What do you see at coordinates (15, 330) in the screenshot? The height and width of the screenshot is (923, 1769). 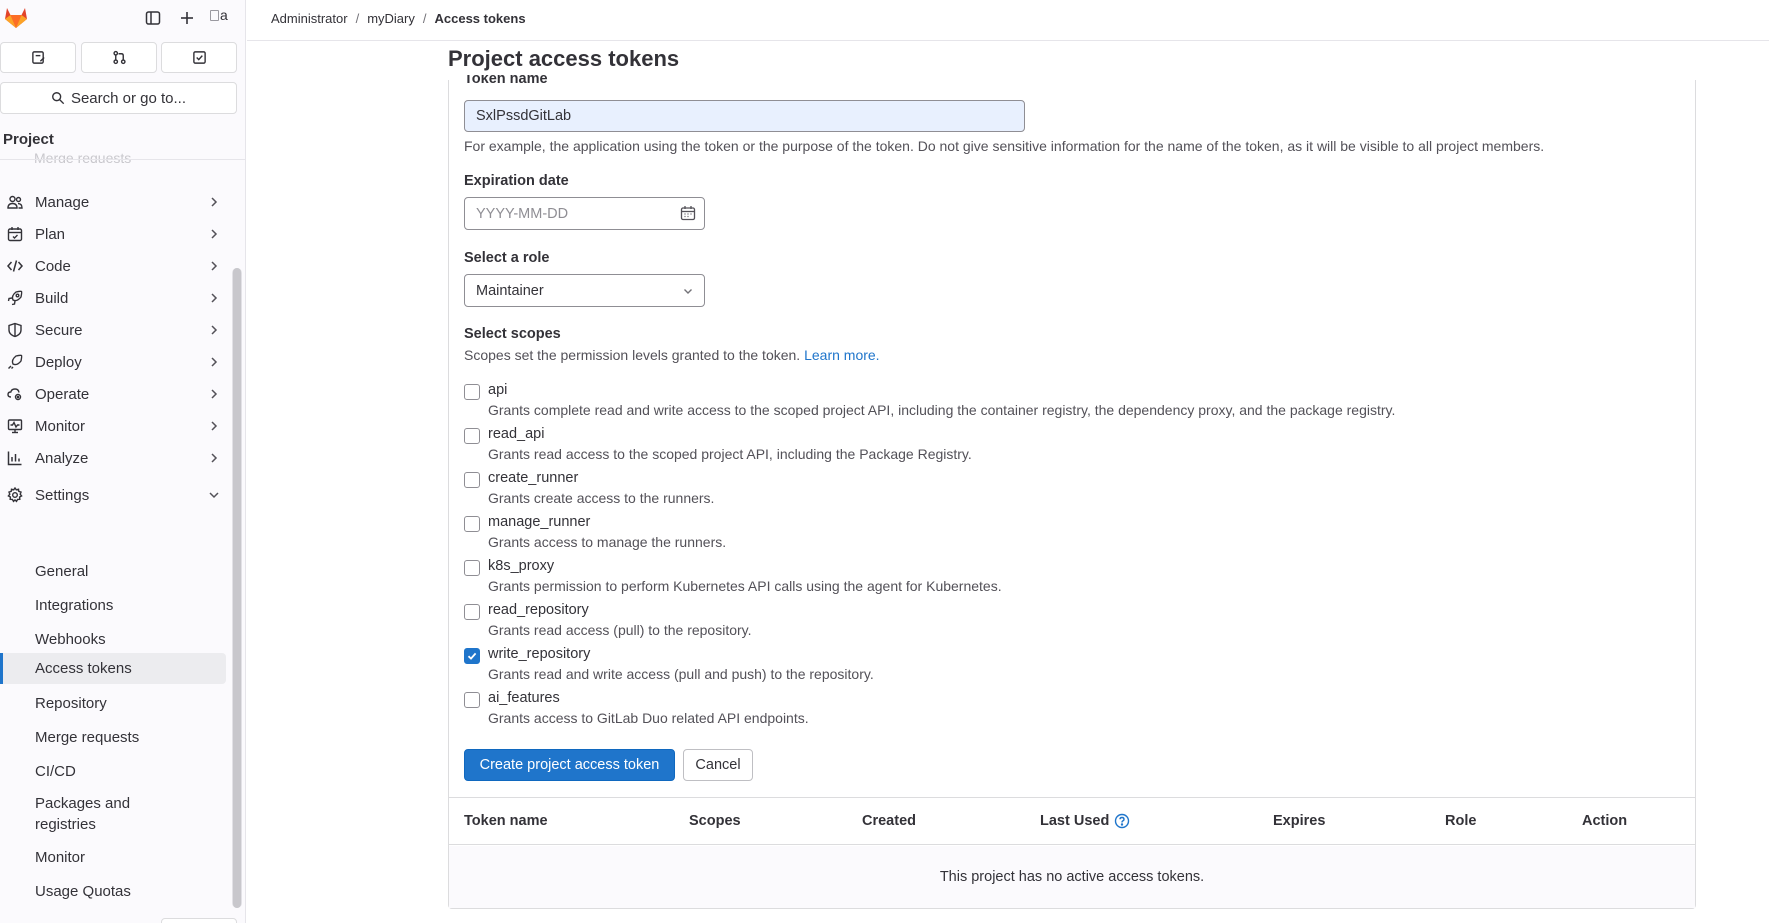 I see `shield-icon` at bounding box center [15, 330].